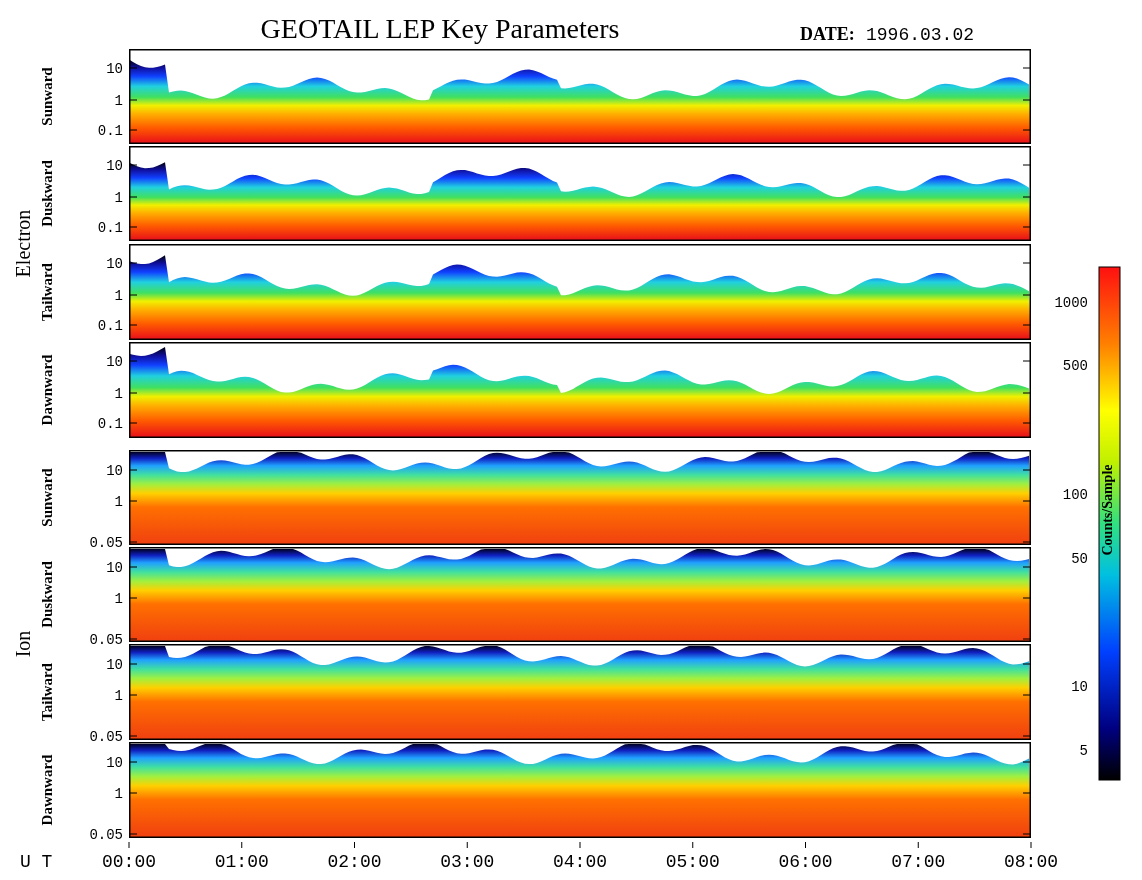 Image resolution: width=1142 pixels, height=880 pixels. I want to click on x-tick-label: 02:00, so click(354, 862).